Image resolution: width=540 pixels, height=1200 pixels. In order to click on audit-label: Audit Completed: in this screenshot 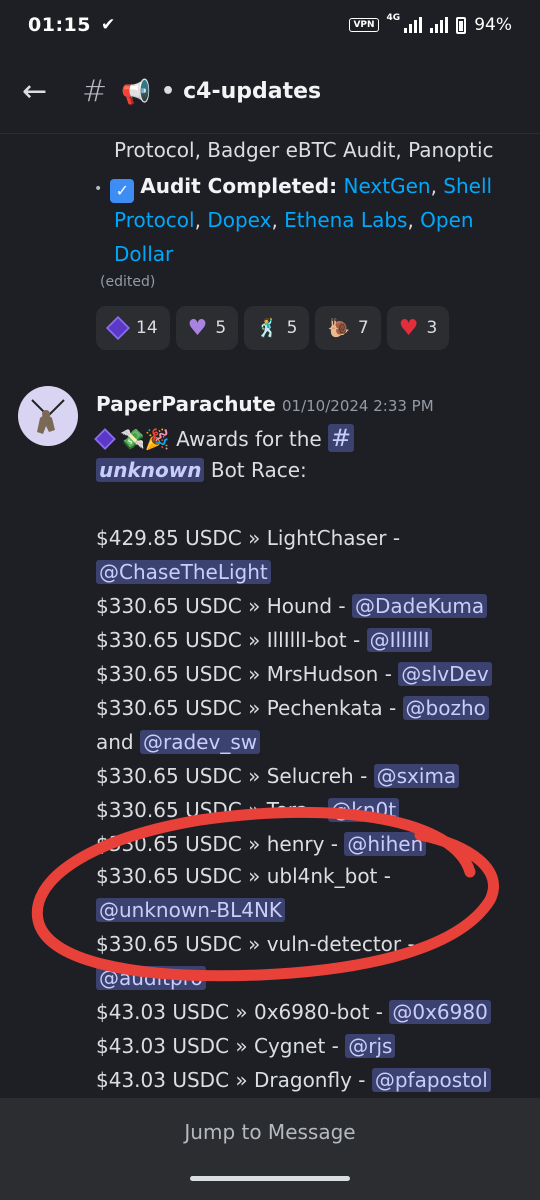, I will do `click(239, 186)`.